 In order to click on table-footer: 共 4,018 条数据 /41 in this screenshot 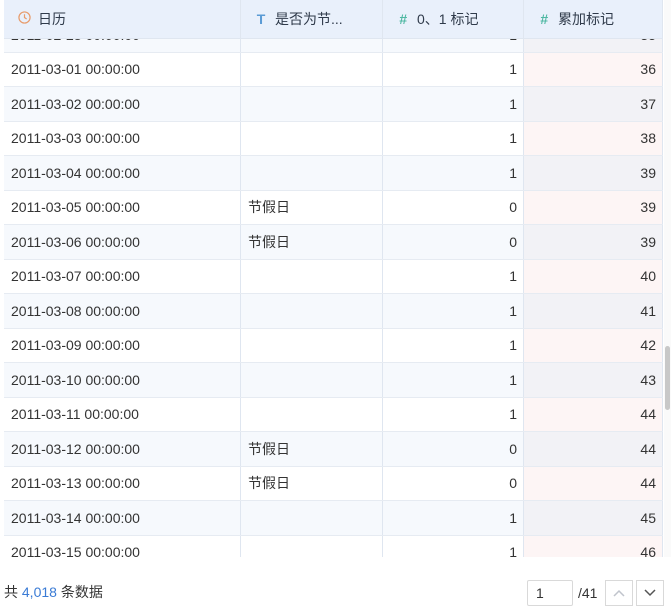, I will do `click(335, 590)`.